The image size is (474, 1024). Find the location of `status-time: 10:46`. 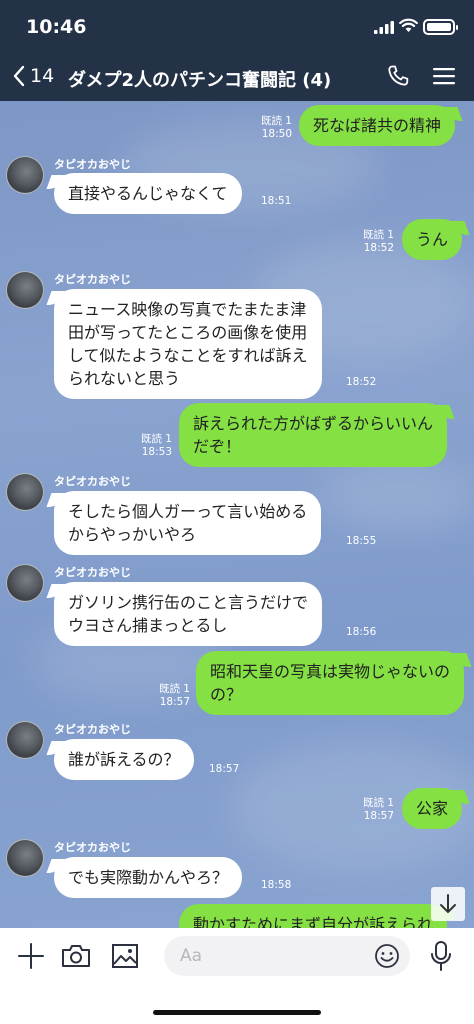

status-time: 10:46 is located at coordinates (56, 27).